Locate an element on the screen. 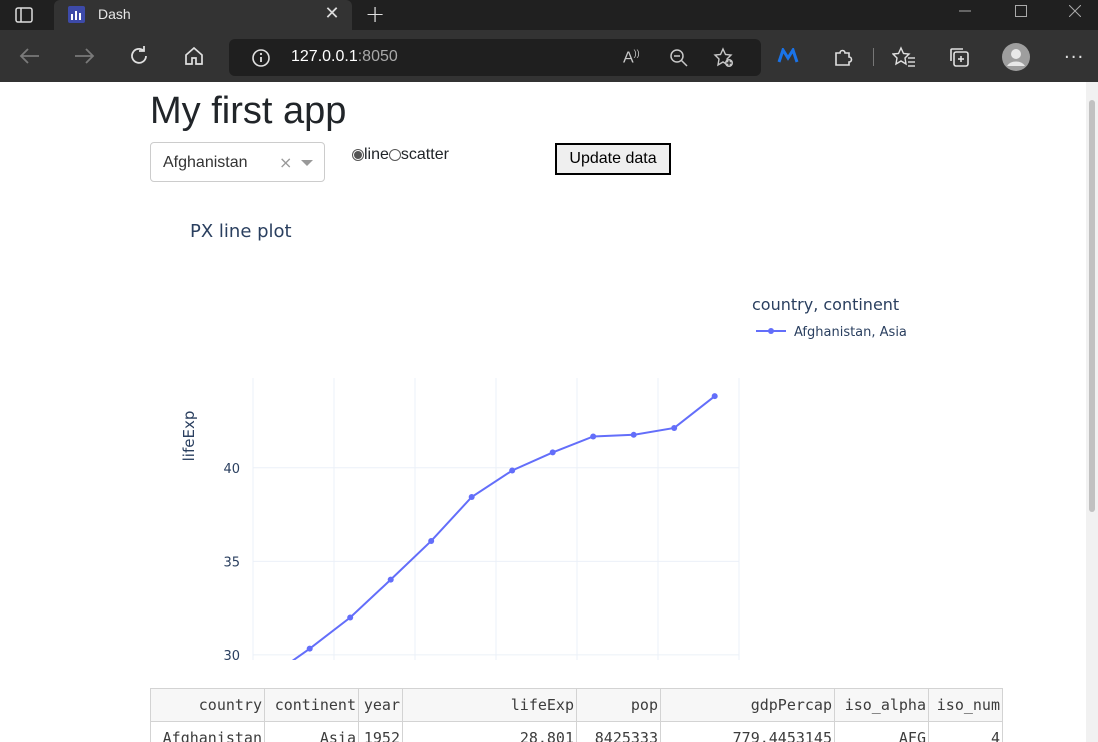  dropdown-arrow-icon is located at coordinates (307, 163).